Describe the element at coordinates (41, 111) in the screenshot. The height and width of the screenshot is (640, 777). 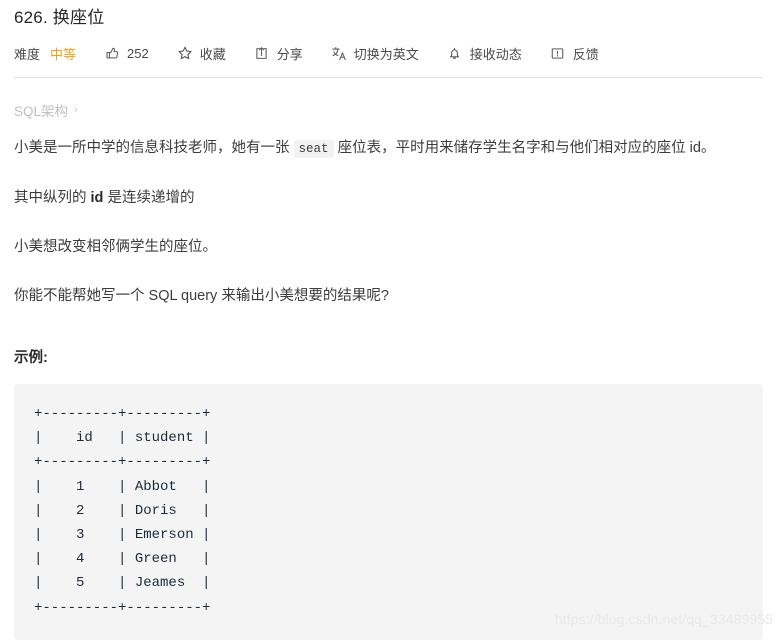
I see `sql-schema-label: SQL架构` at that location.